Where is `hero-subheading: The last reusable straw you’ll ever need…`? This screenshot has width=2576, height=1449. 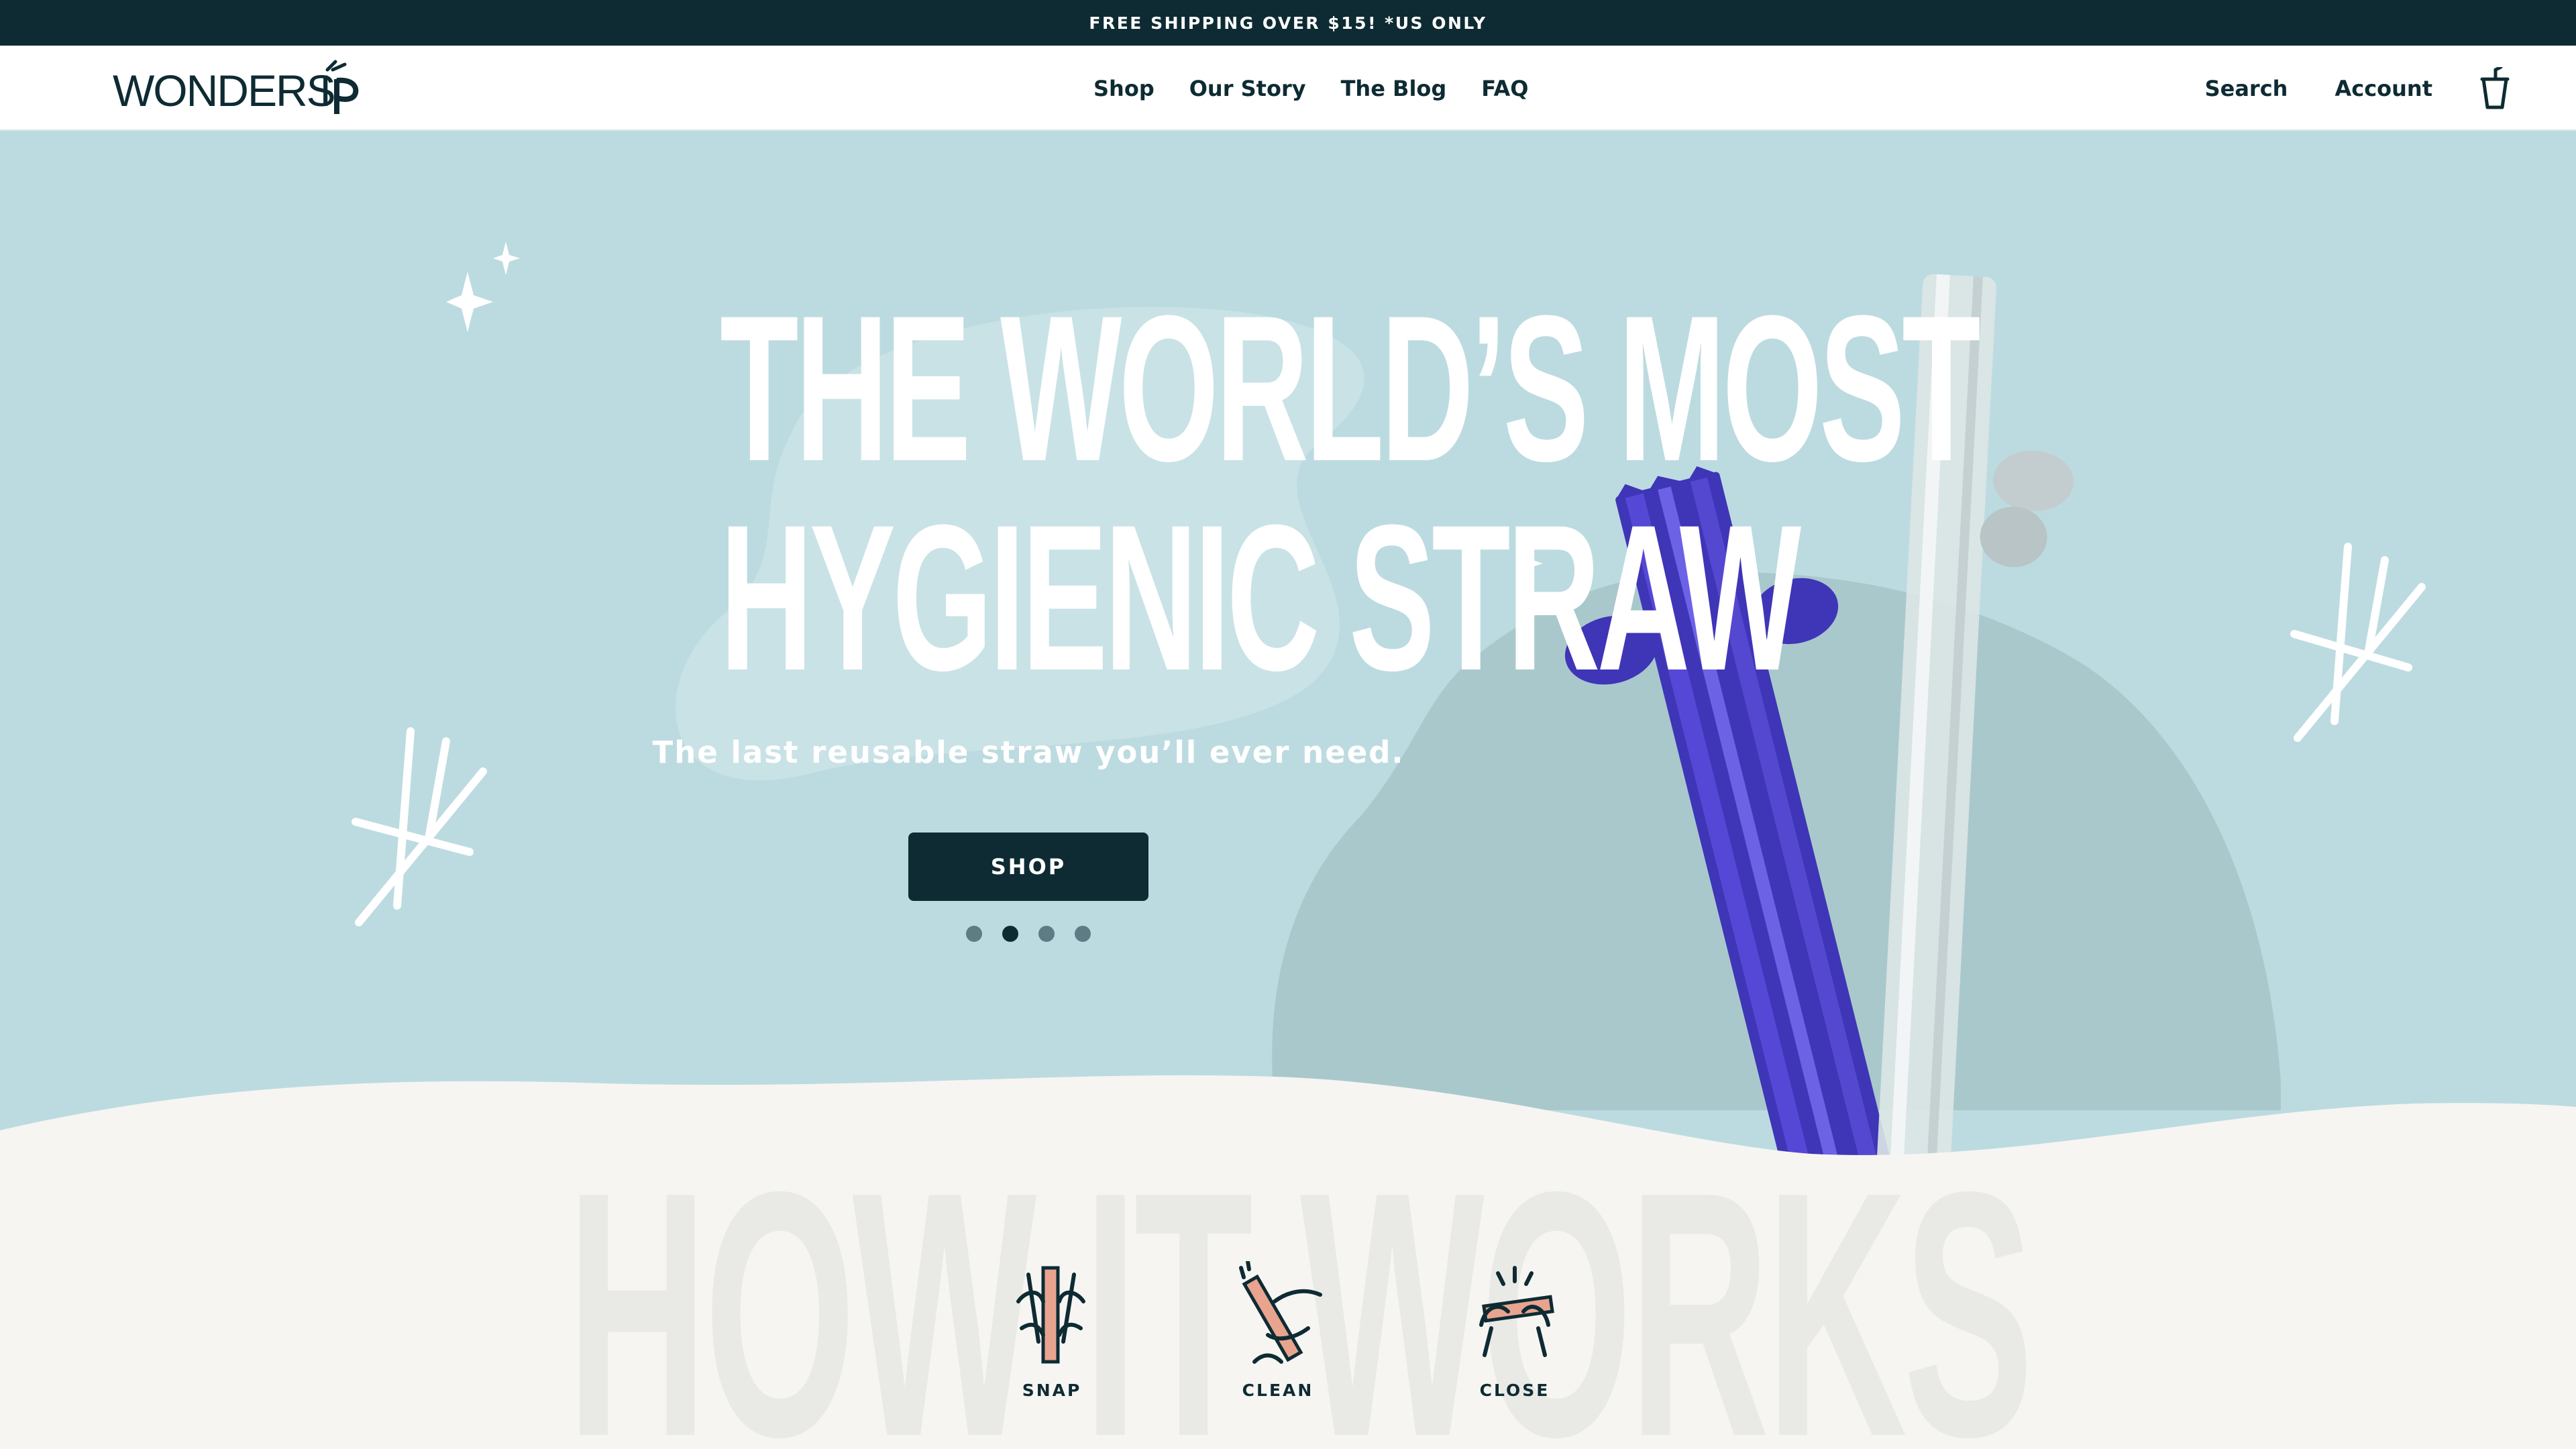
hero-subheading: The last reusable straw you’ll ever need… is located at coordinates (1028, 752).